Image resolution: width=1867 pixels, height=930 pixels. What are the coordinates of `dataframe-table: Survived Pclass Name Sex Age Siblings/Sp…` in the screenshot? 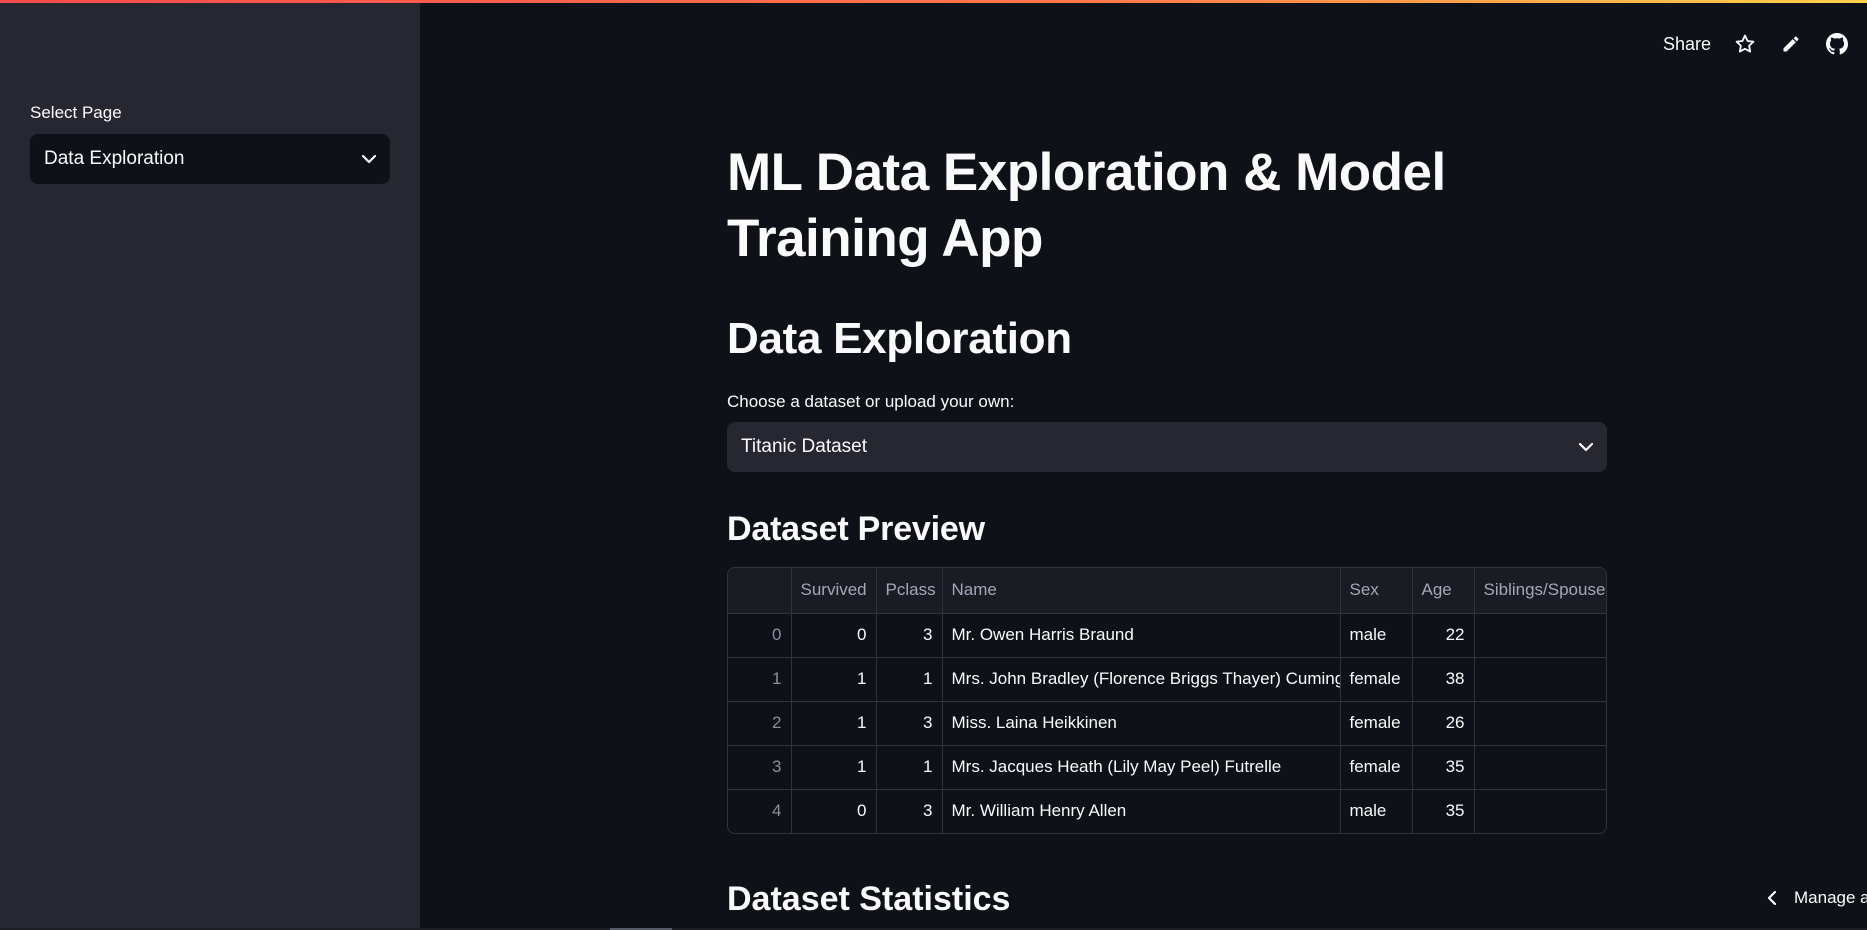 It's located at (1167, 700).